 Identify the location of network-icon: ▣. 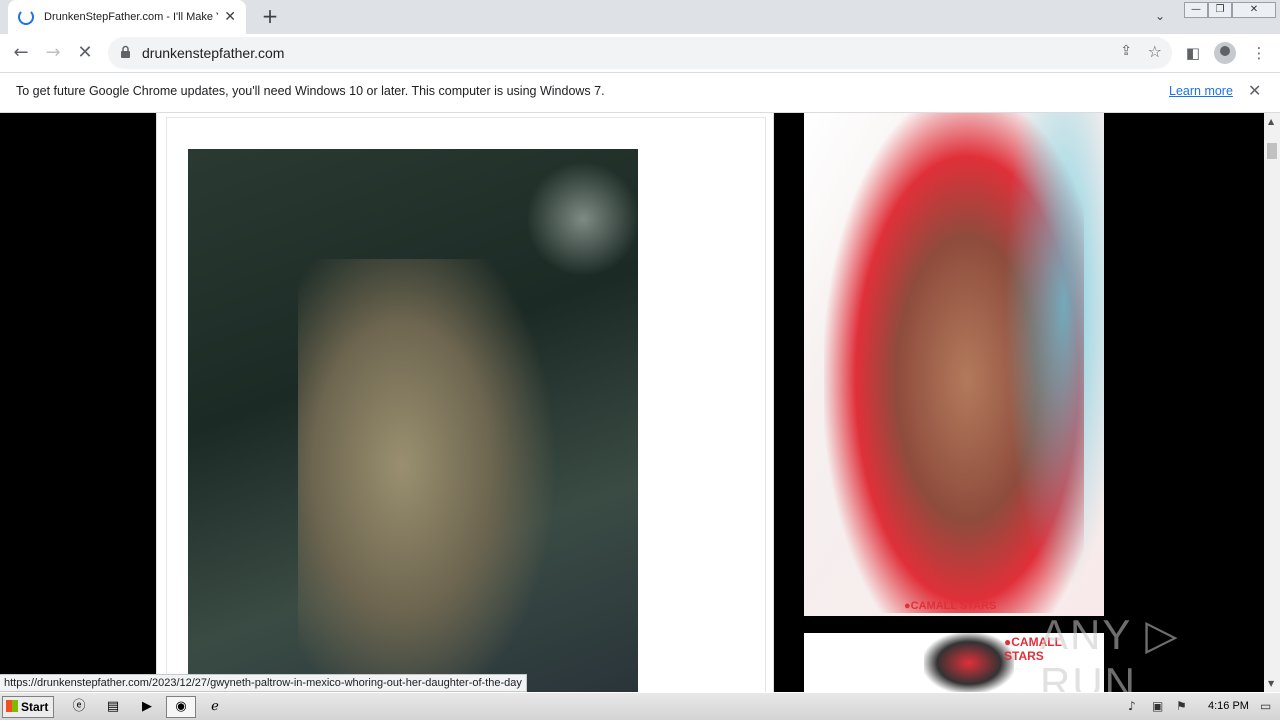
(1157, 706).